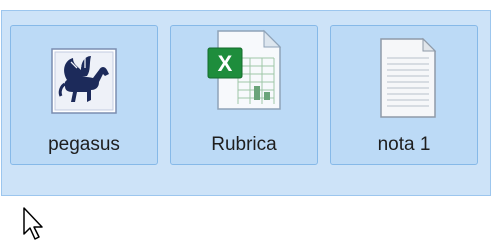  Describe the element at coordinates (33, 223) in the screenshot. I see `mouse-pointer-icon` at that location.